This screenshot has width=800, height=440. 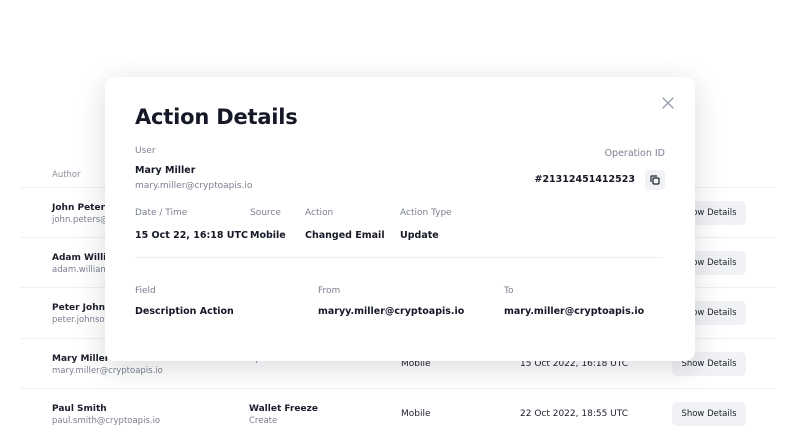 I want to click on copy-icon, so click(x=655, y=180).